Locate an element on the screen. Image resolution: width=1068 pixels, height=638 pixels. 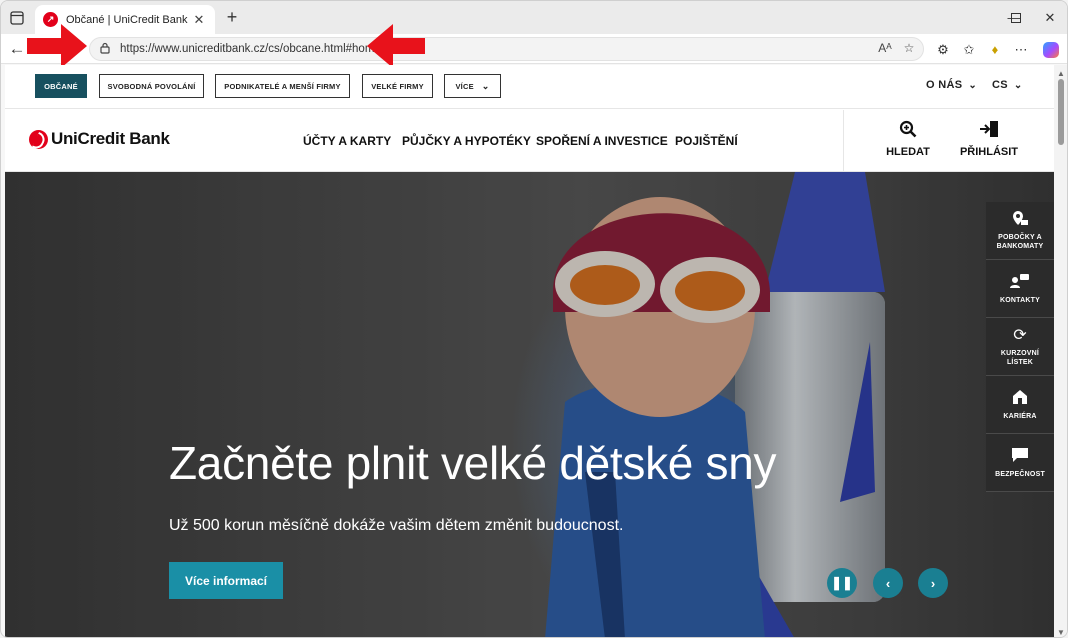
about-us-menu: O NÁS ⌄ is located at coordinates (951, 85).